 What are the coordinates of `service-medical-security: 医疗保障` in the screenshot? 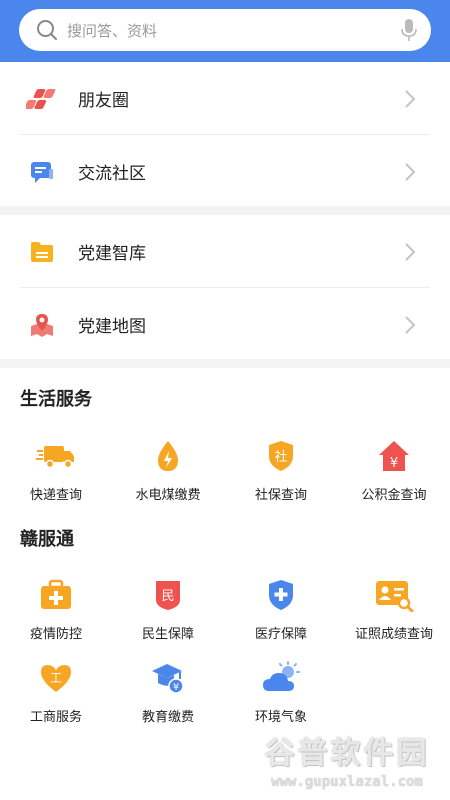 It's located at (281, 611).